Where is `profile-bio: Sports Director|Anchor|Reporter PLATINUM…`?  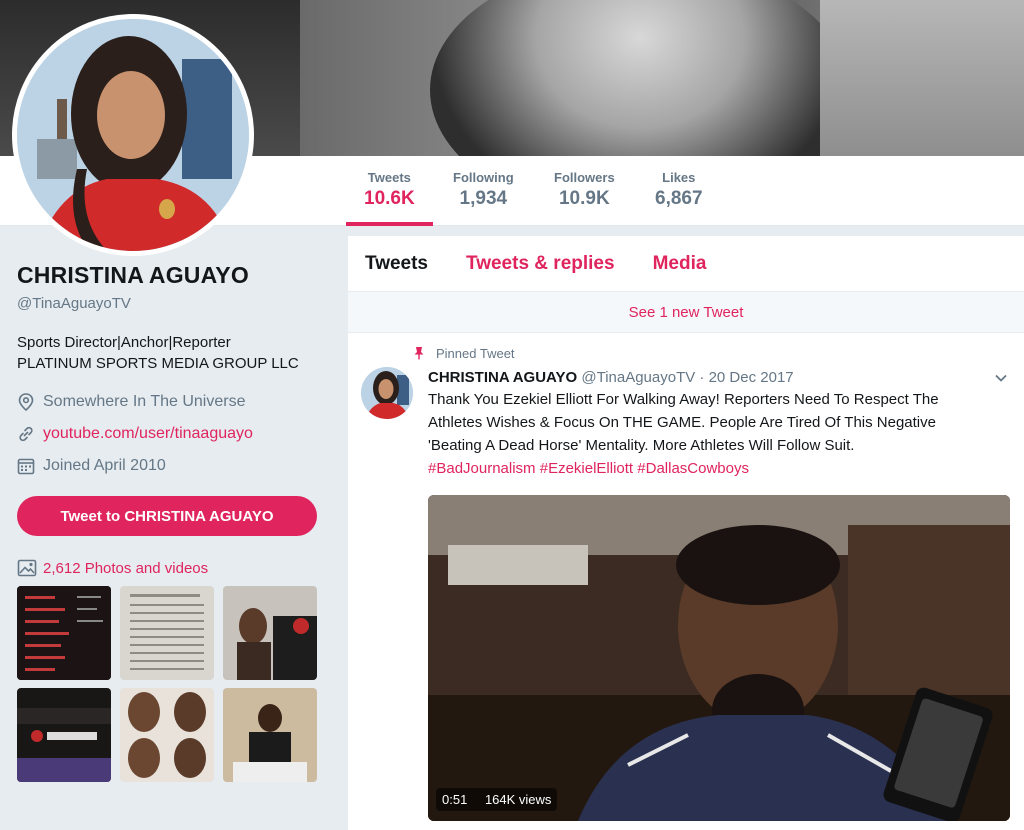 profile-bio: Sports Director|Anchor|Reporter PLATINUM… is located at coordinates (177, 353).